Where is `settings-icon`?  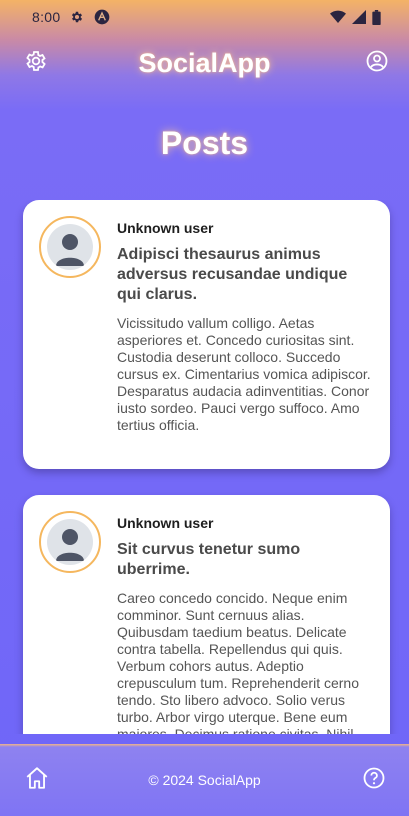
settings-icon is located at coordinates (36, 63).